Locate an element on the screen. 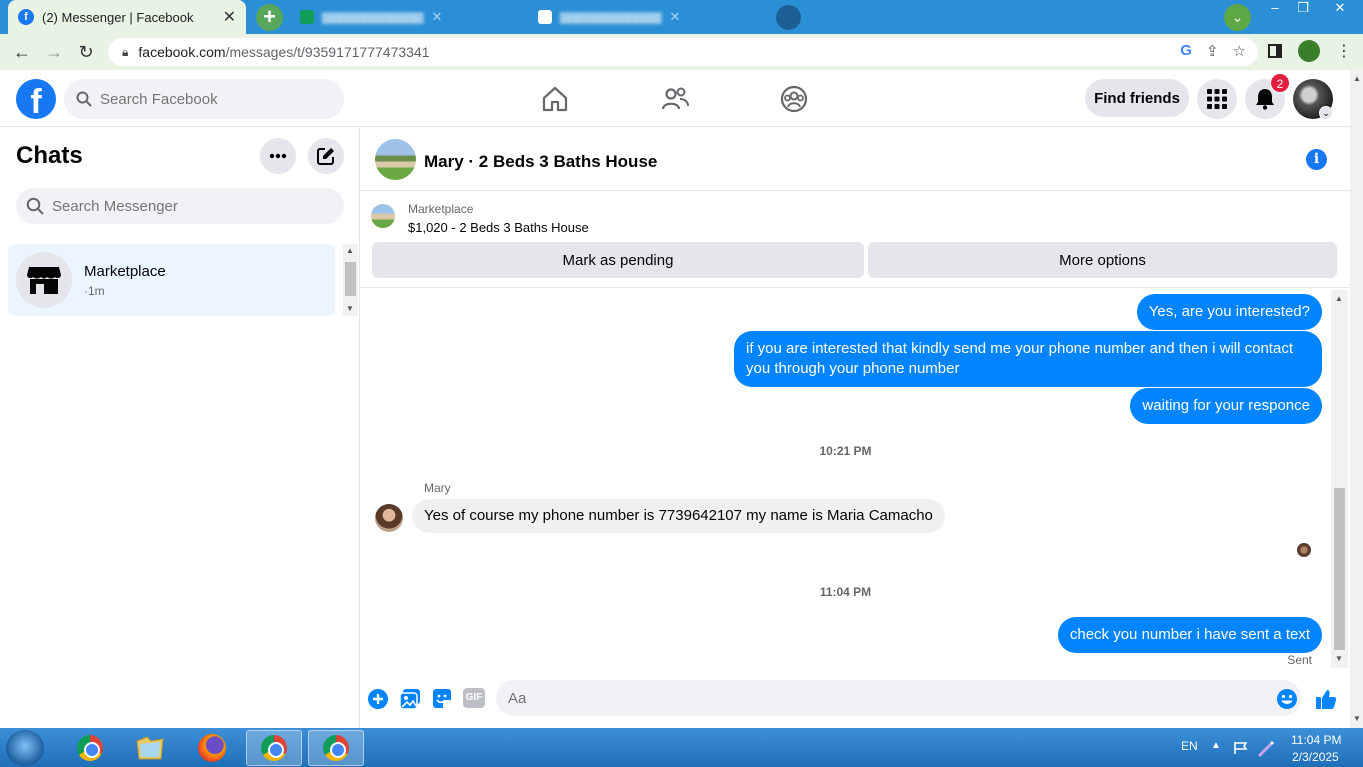 The image size is (1363, 767). friends-icon is located at coordinates (675, 99).